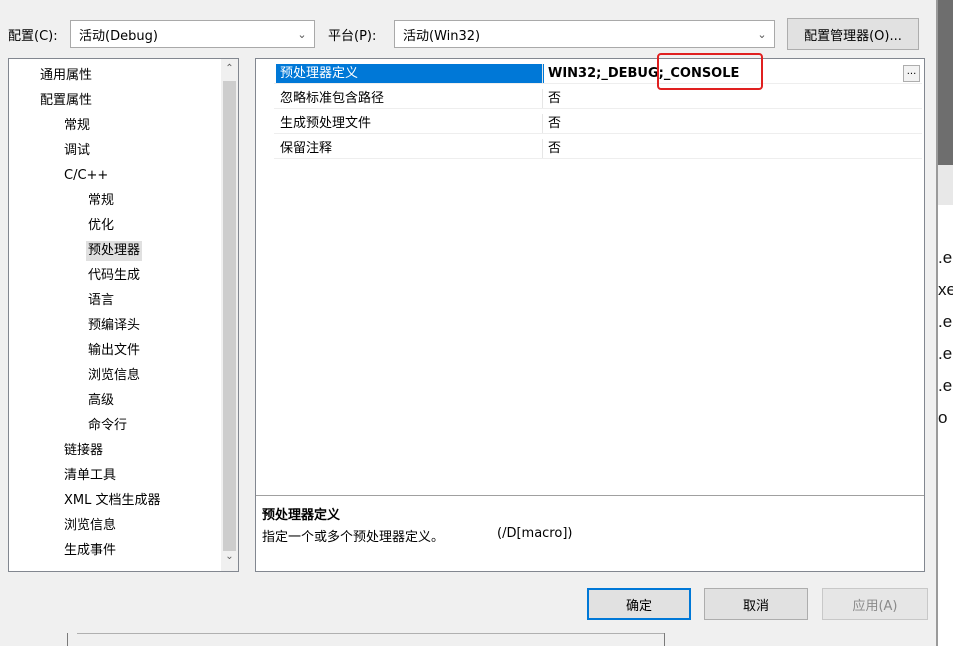 This screenshot has width=953, height=646. What do you see at coordinates (937, 323) in the screenshot?
I see `dialog-border` at bounding box center [937, 323].